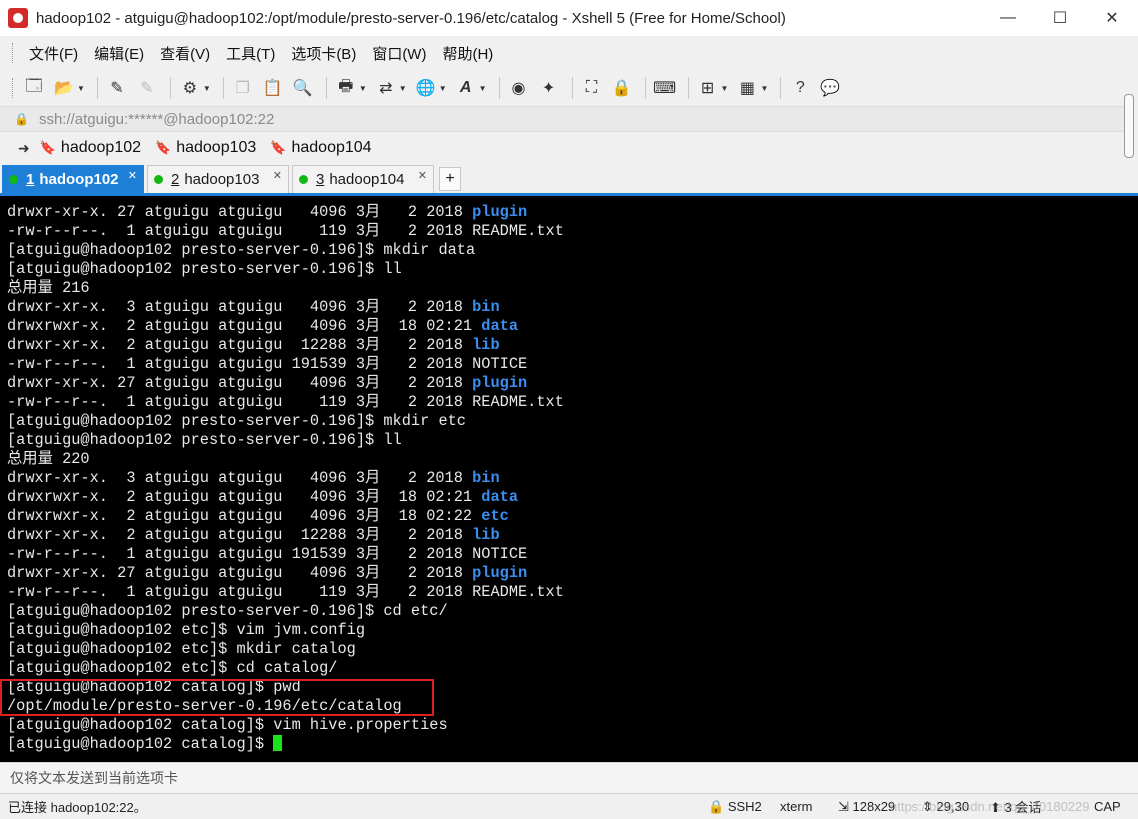 This screenshot has height=819, width=1138. Describe the element at coordinates (386, 88) in the screenshot. I see `transfer-icon: ⇄` at that location.